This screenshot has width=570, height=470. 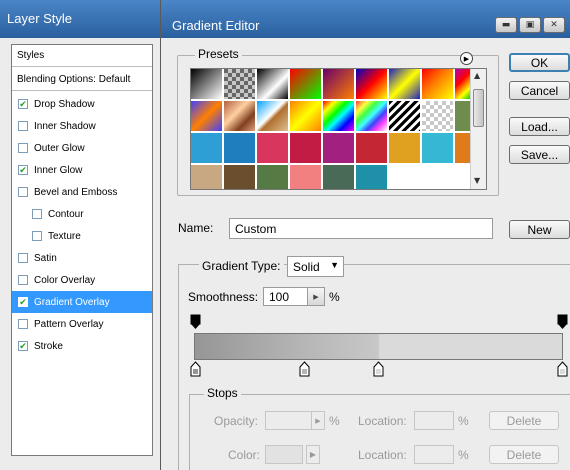 I want to click on scroll-up-arrow-icon: ▲, so click(x=477, y=75).